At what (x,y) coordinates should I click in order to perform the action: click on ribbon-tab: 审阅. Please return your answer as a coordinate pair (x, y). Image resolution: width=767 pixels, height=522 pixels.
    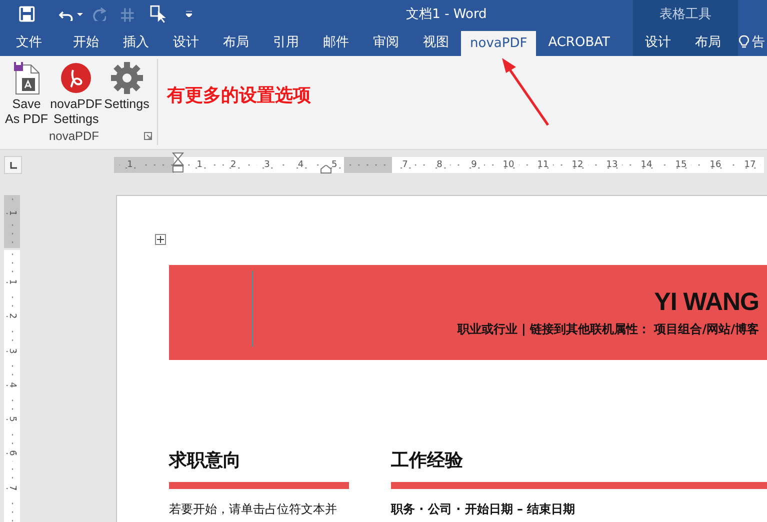
    Looking at the image, I should click on (386, 42).